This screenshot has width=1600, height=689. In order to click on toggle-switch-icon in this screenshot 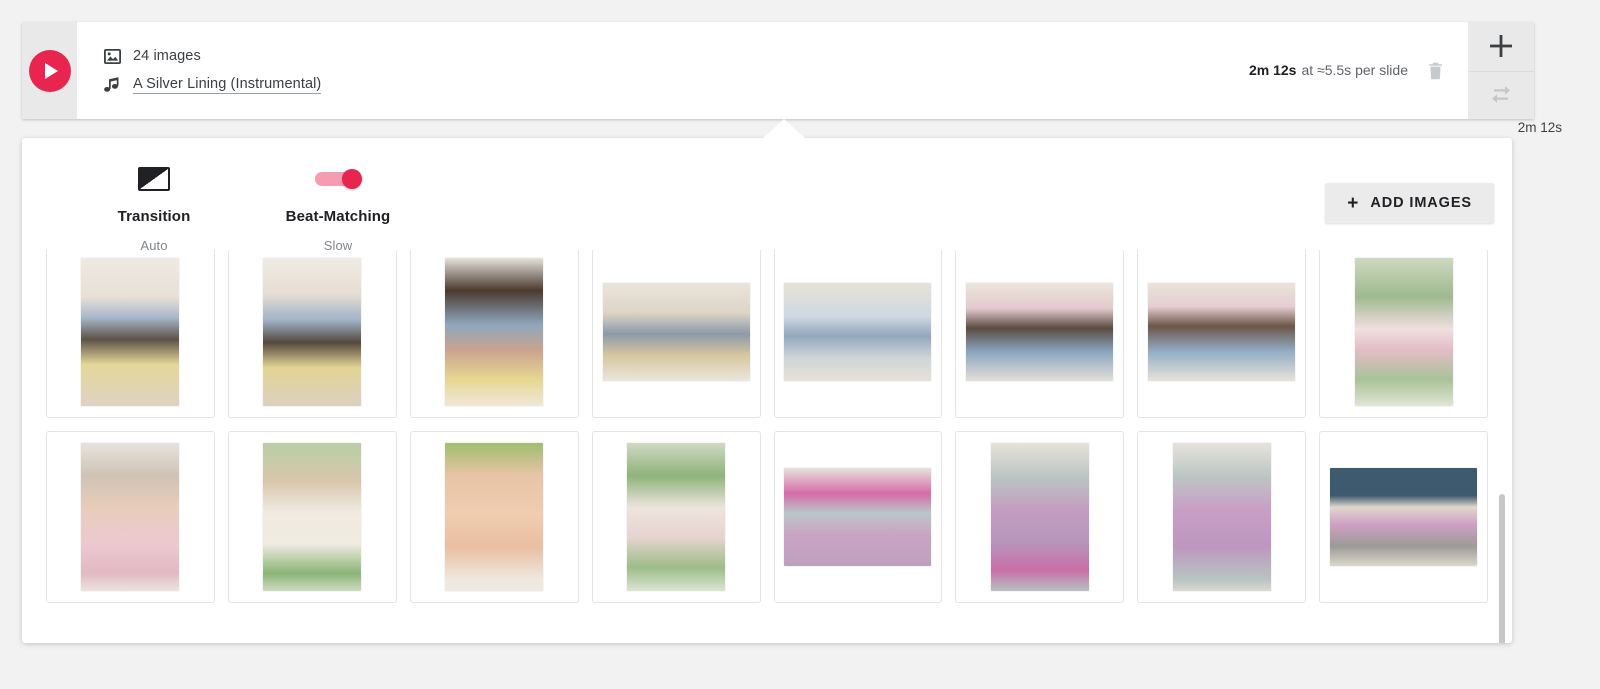, I will do `click(338, 179)`.